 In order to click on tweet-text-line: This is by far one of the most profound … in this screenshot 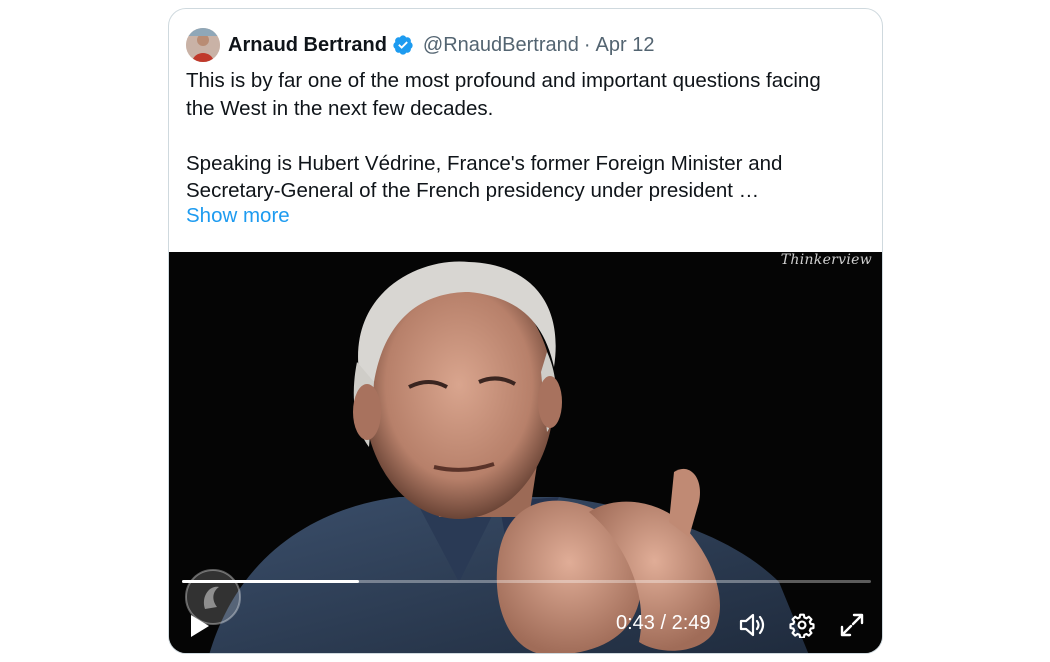, I will do `click(503, 80)`.